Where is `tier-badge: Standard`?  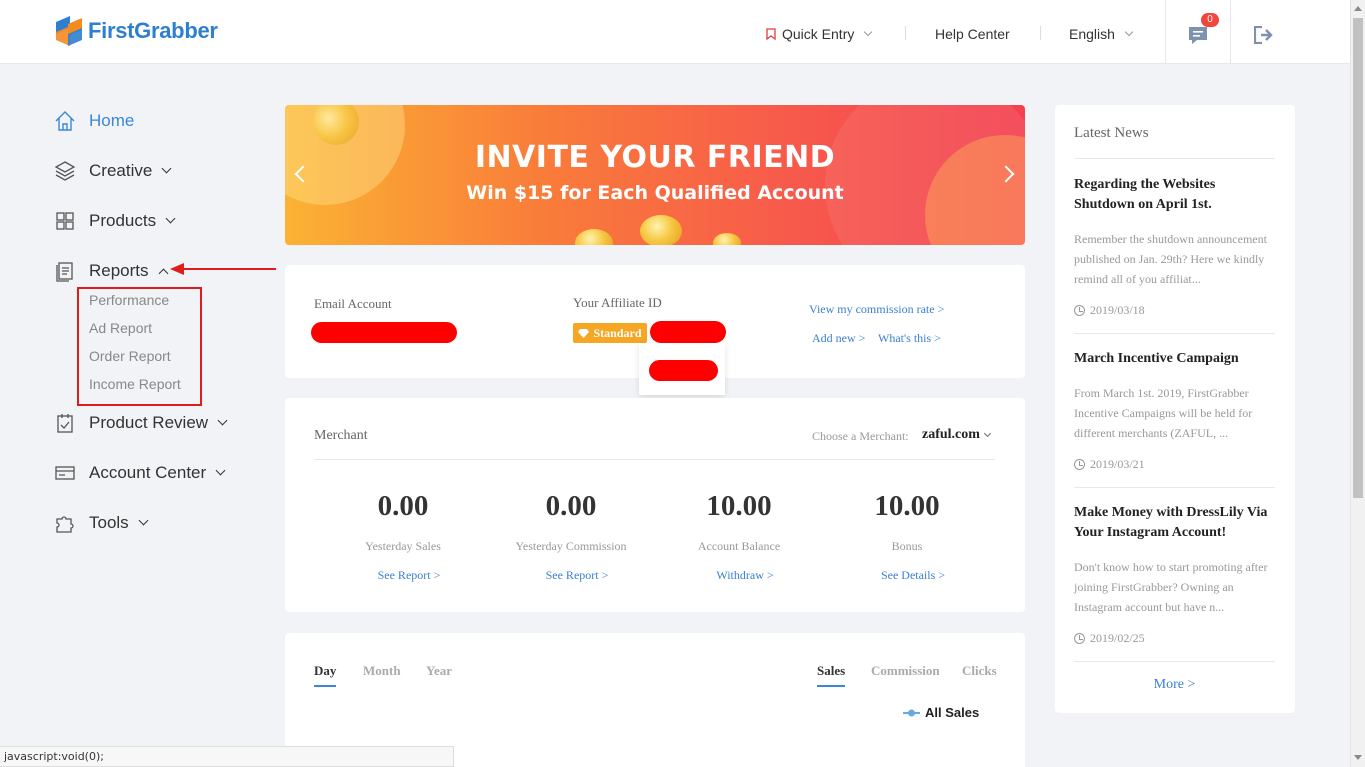 tier-badge: Standard is located at coordinates (610, 333).